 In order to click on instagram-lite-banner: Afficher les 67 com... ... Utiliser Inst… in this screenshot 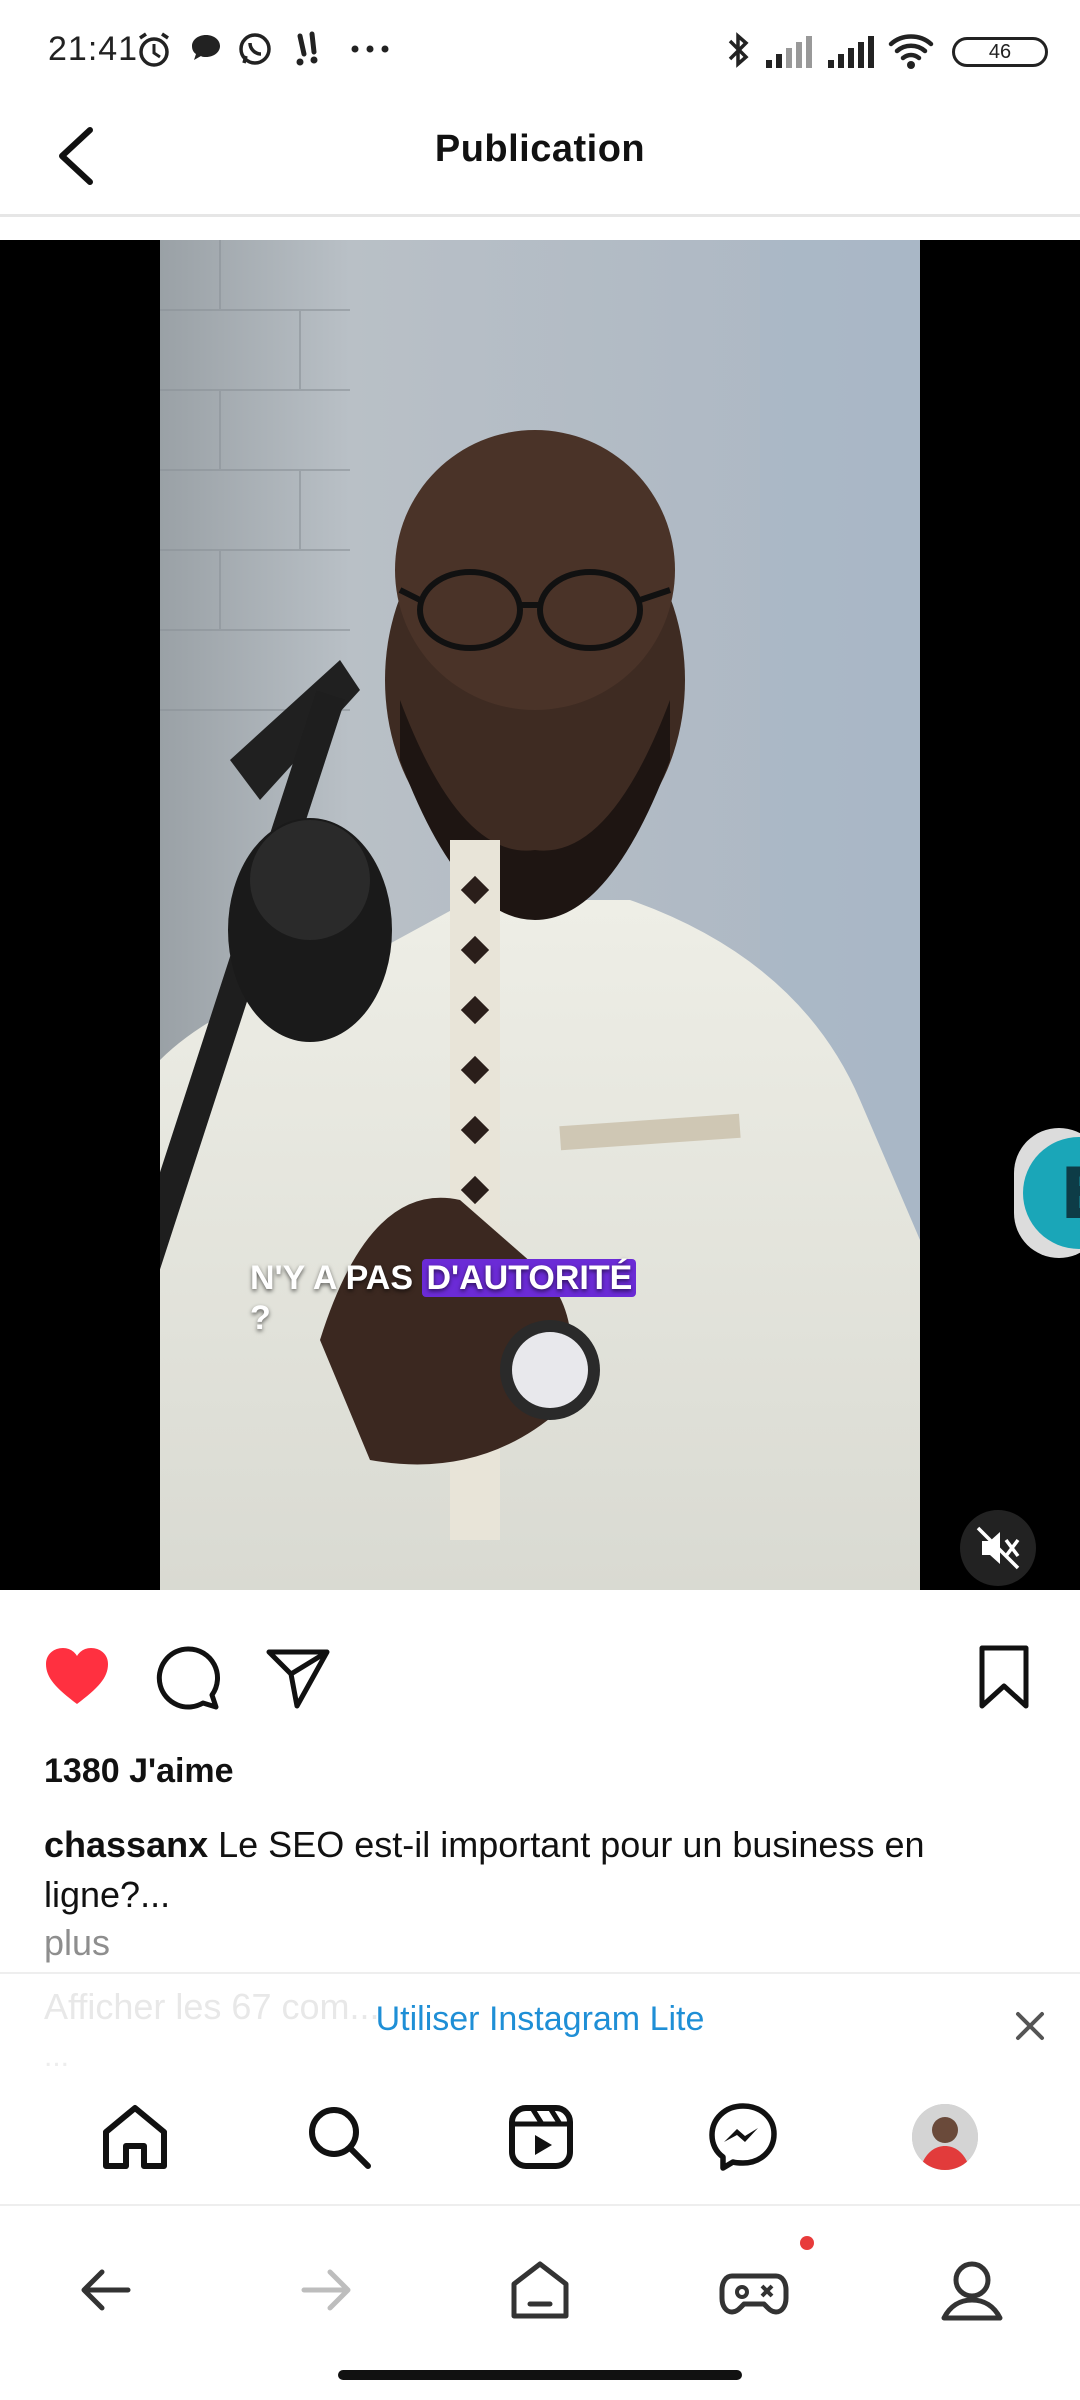, I will do `click(540, 2022)`.